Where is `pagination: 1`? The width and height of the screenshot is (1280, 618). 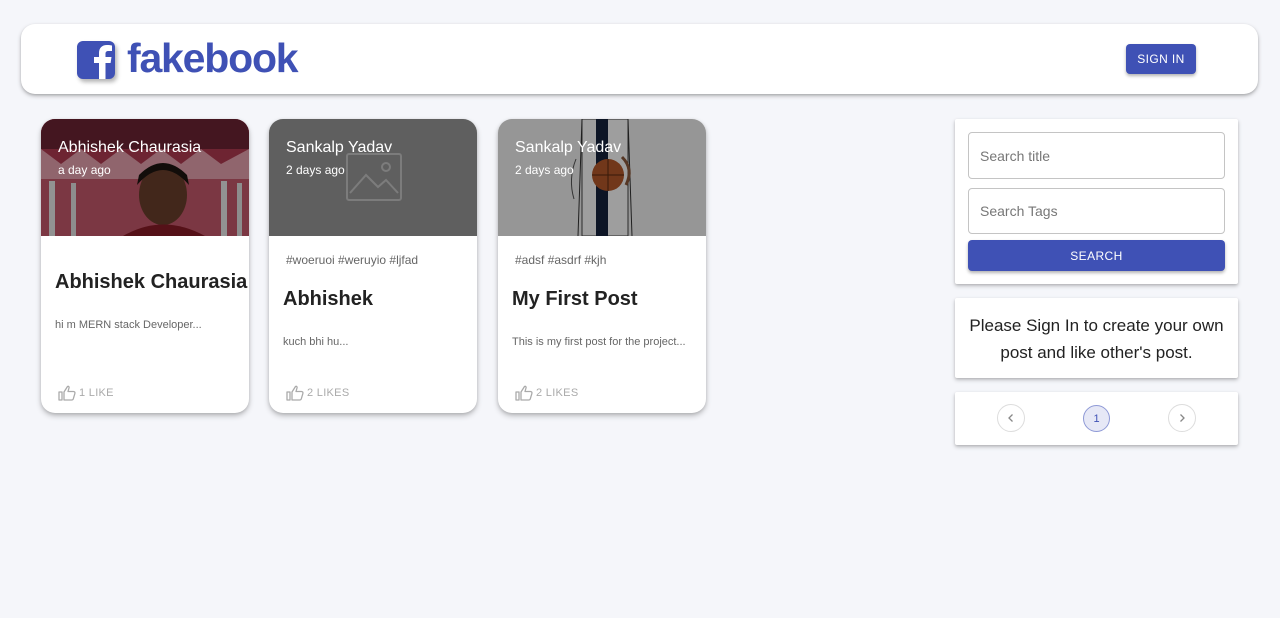 pagination: 1 is located at coordinates (1096, 418).